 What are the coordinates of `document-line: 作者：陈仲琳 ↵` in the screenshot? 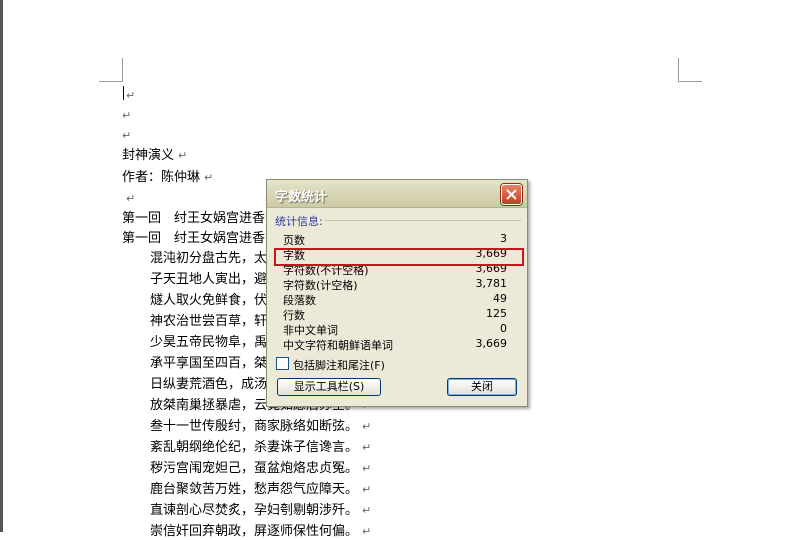 It's located at (167, 178).